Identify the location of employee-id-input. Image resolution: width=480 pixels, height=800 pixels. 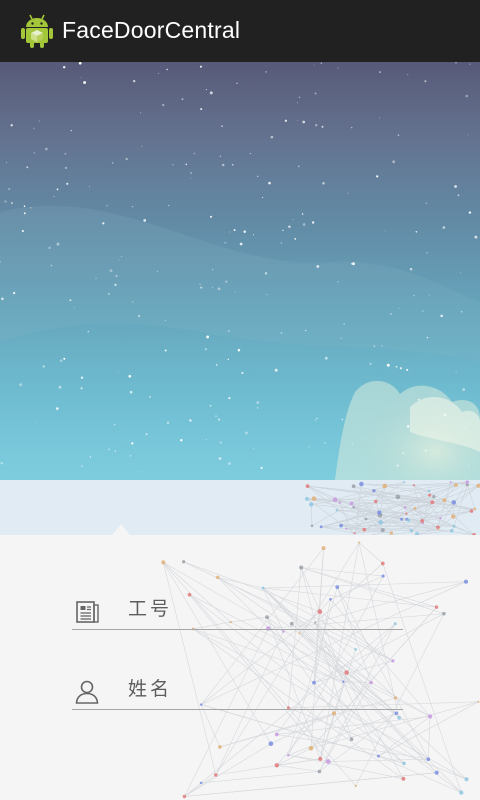
(263, 609).